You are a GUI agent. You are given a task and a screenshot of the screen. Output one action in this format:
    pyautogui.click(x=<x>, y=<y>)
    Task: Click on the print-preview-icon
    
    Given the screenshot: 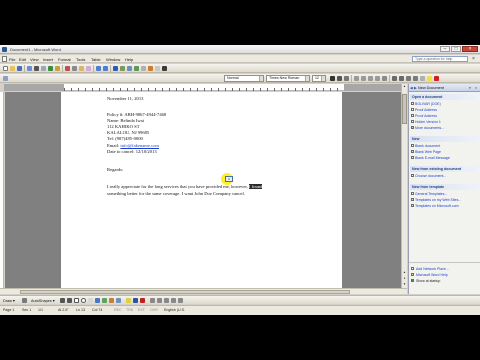 What is the action you would take?
    pyautogui.click(x=43, y=68)
    